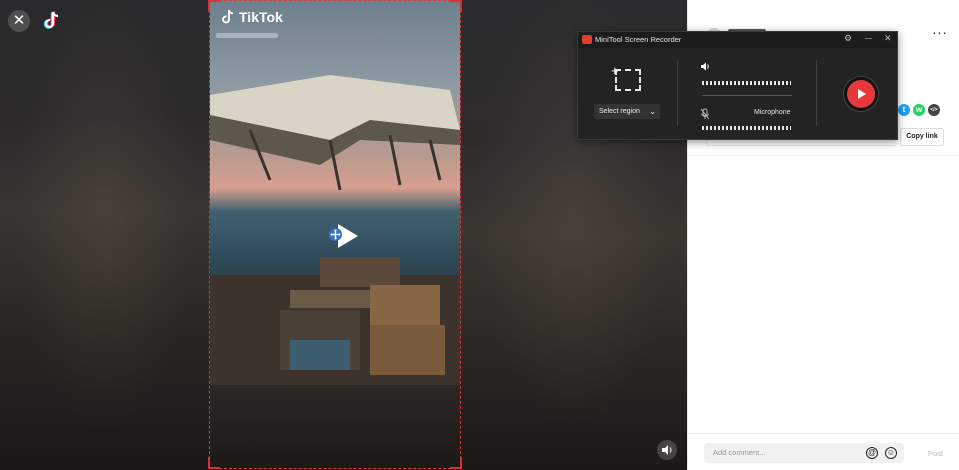 The height and width of the screenshot is (470, 959). Describe the element at coordinates (737, 40) in the screenshot. I see `recorder-titlebar: MiniTool Screen Recorder ⚙ — ✕` at that location.